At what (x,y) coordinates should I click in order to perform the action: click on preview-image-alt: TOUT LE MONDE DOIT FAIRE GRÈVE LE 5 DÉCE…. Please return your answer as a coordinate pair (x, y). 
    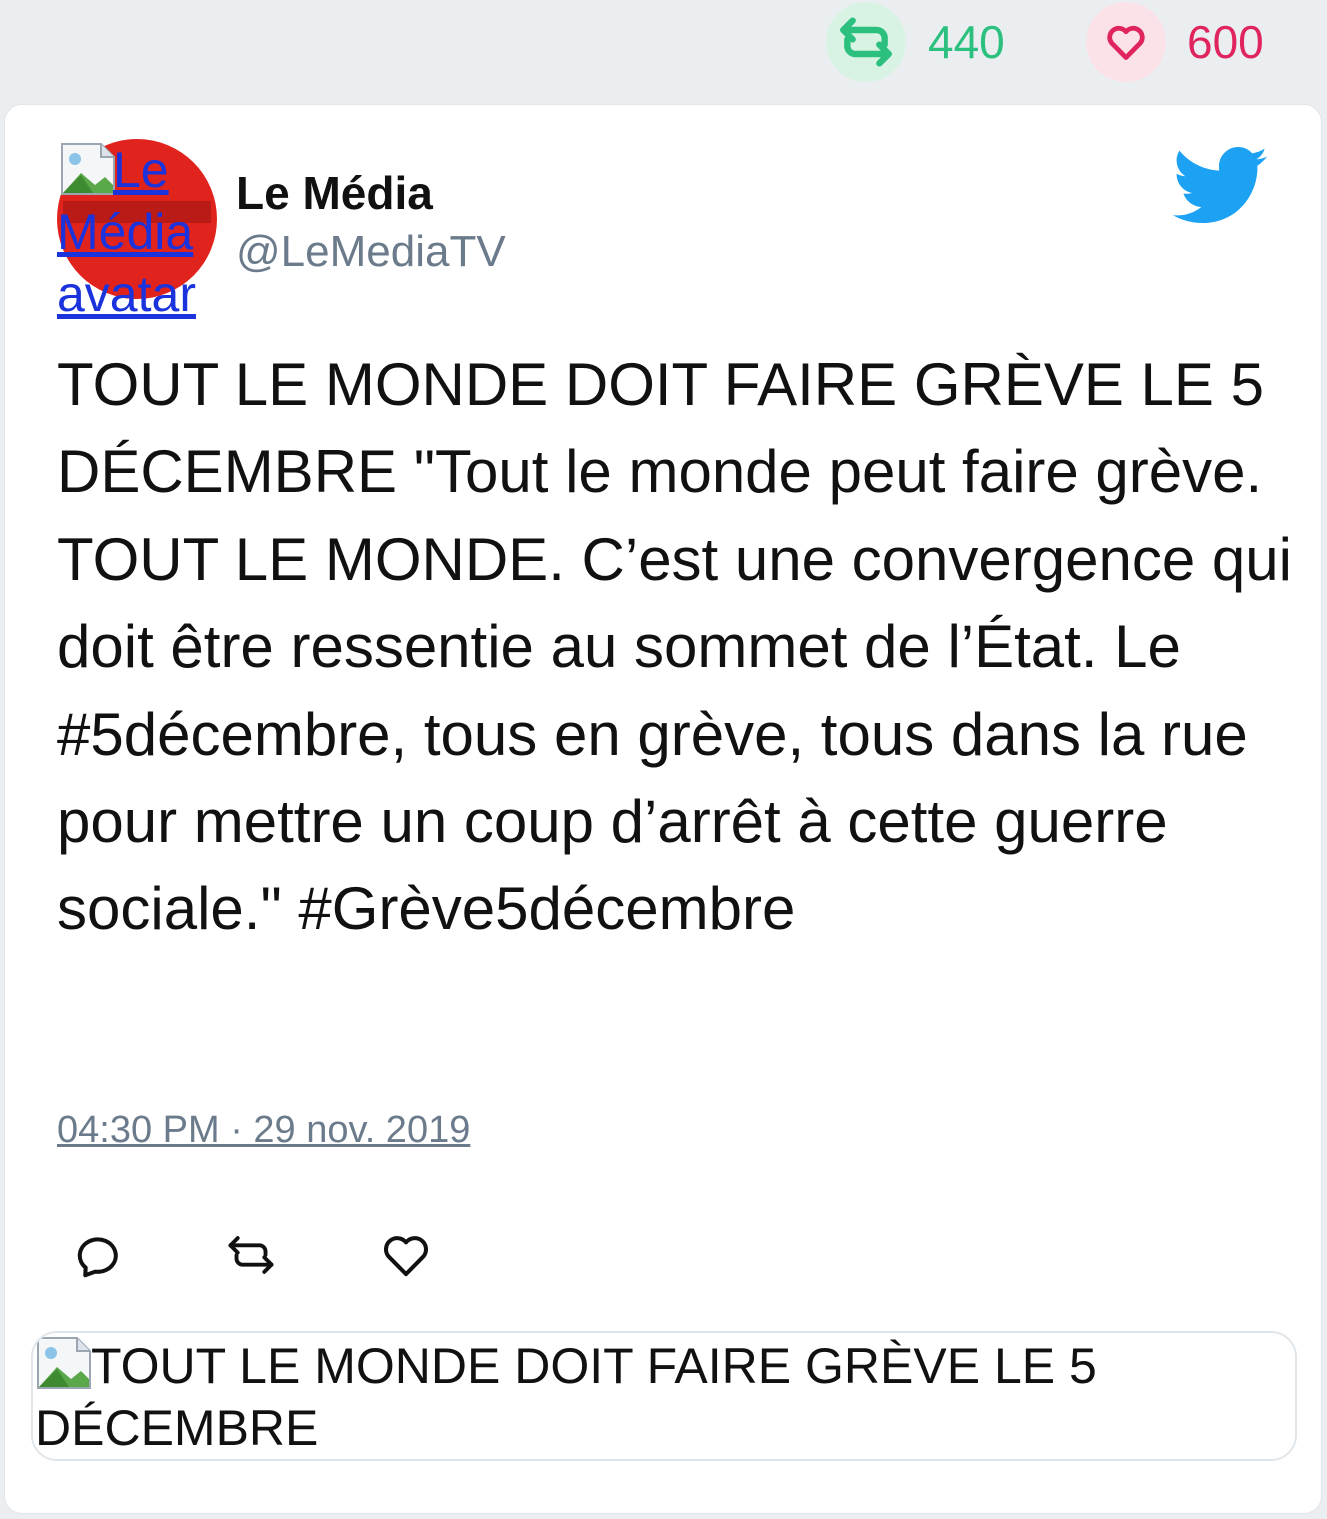
    Looking at the image, I should click on (566, 1397).